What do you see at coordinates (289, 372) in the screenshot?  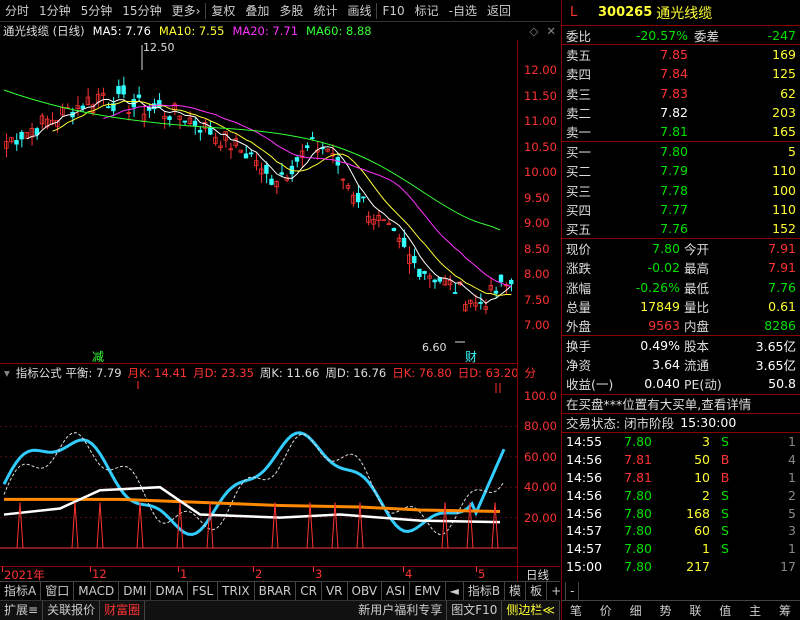 I see `indicator-value: 周K: 11.66` at bounding box center [289, 372].